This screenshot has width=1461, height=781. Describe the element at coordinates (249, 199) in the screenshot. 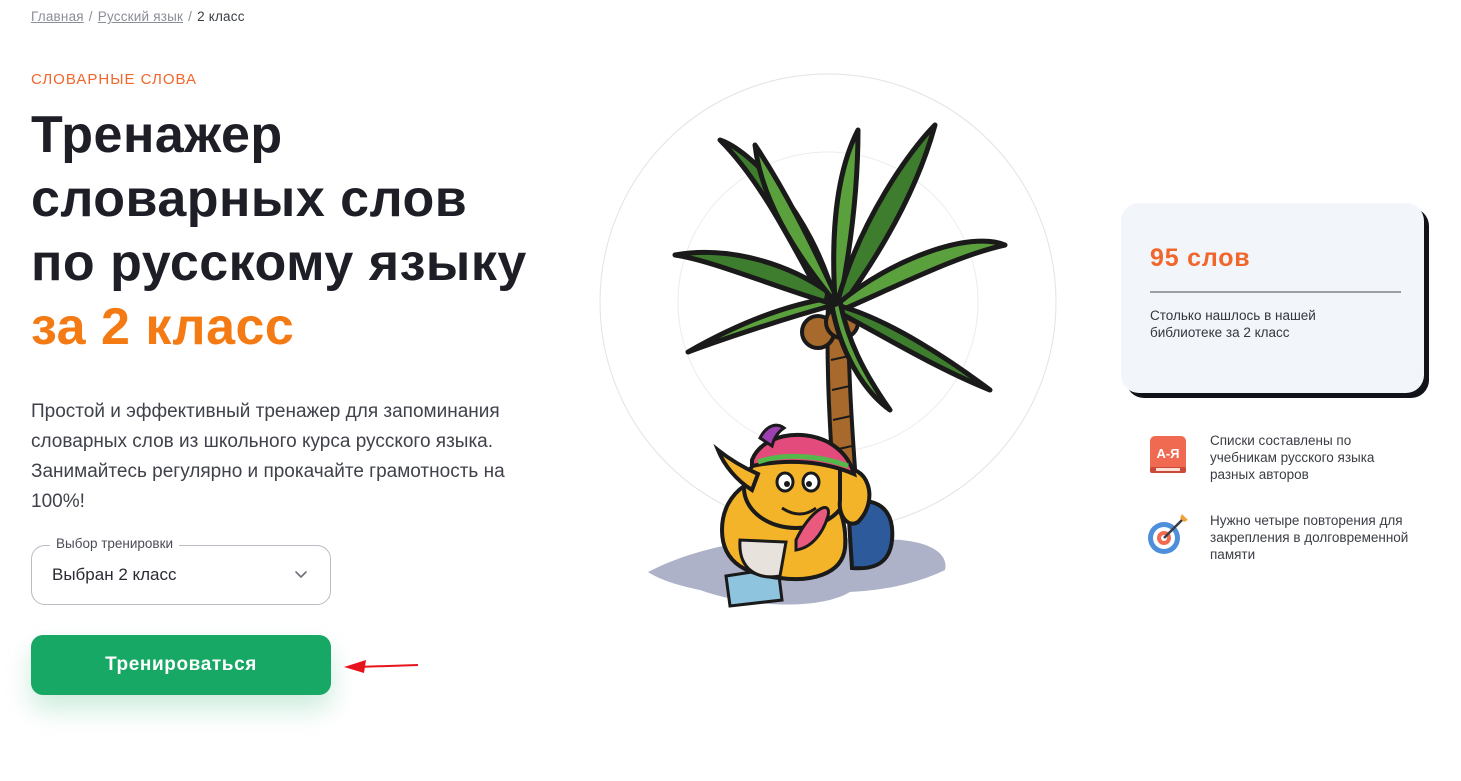

I see `title-line: словарных слов` at that location.